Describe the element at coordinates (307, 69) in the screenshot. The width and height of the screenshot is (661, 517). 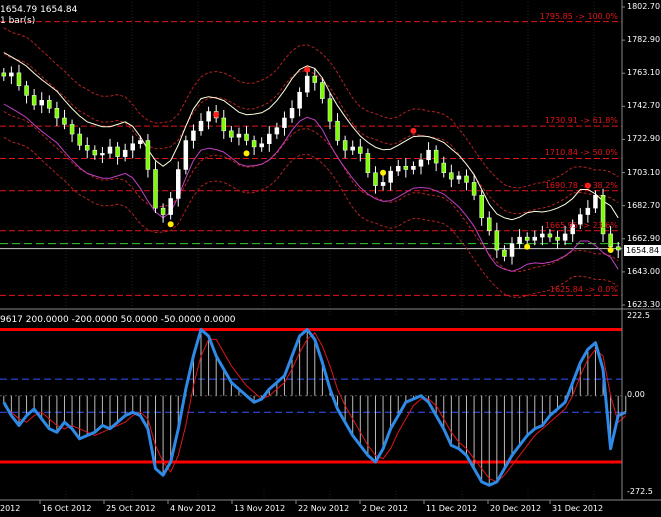
I see `sell-signal-dot` at that location.